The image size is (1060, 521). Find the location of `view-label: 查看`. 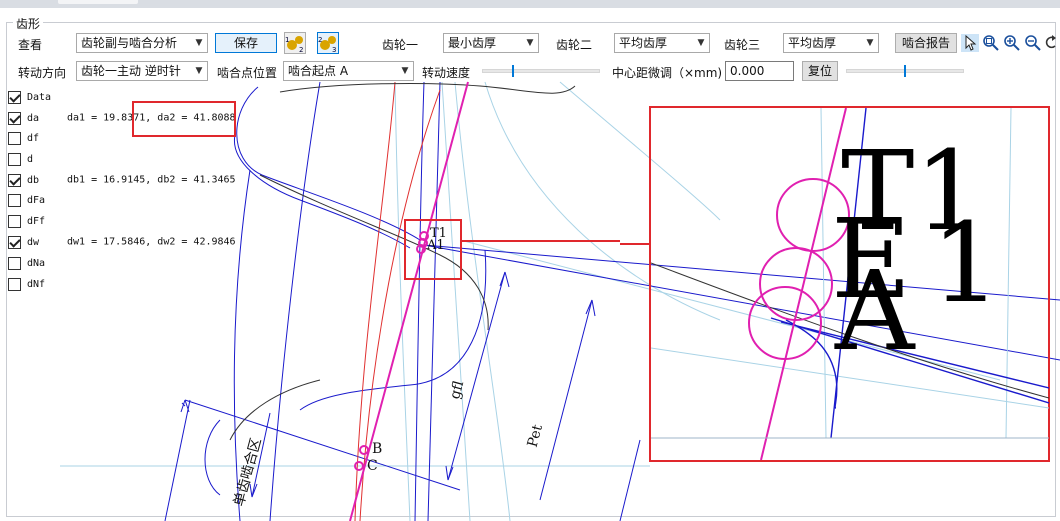

view-label: 查看 is located at coordinates (30, 45).